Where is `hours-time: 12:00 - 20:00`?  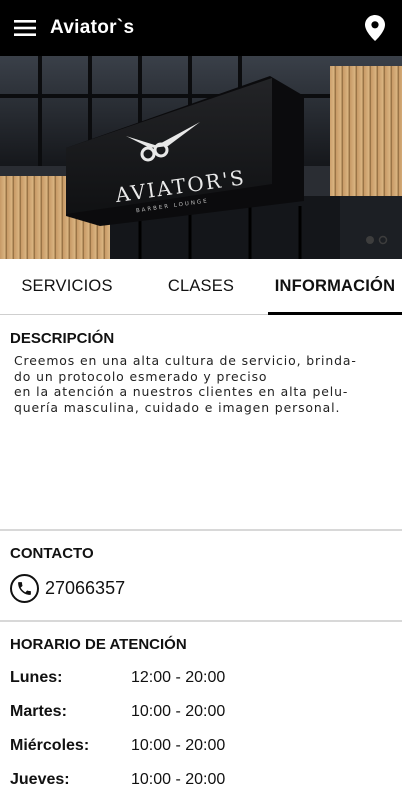 hours-time: 12:00 - 20:00 is located at coordinates (178, 677).